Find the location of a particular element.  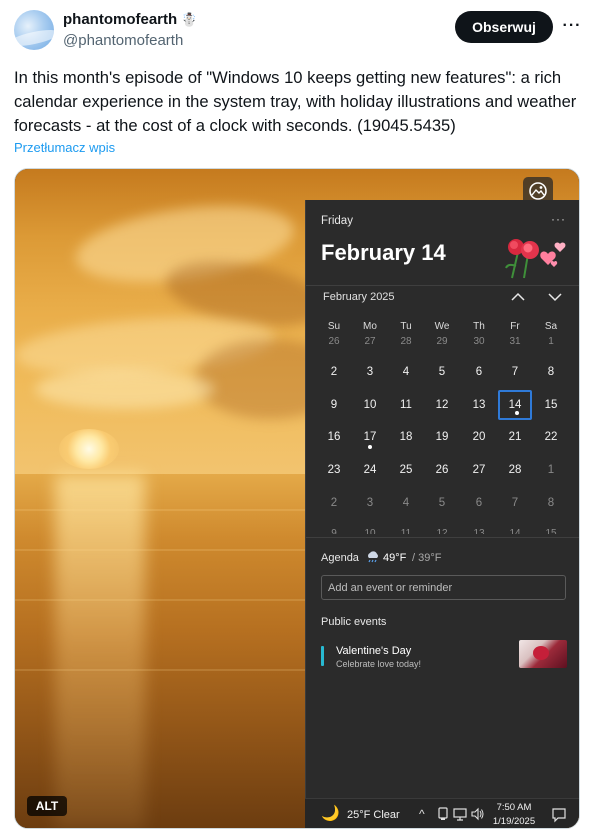

calendar-day: 12 is located at coordinates (442, 405).